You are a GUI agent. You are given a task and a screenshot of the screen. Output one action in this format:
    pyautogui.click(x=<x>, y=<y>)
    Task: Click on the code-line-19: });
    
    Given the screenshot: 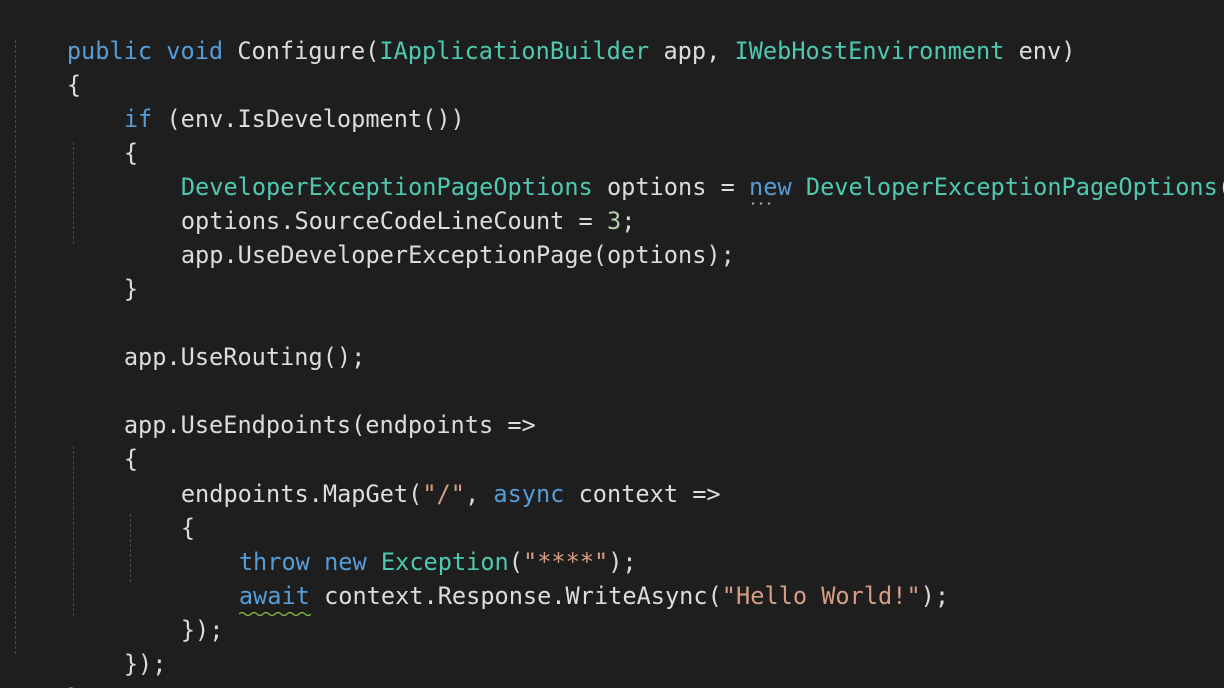 What is the action you would take?
    pyautogui.click(x=117, y=645)
    